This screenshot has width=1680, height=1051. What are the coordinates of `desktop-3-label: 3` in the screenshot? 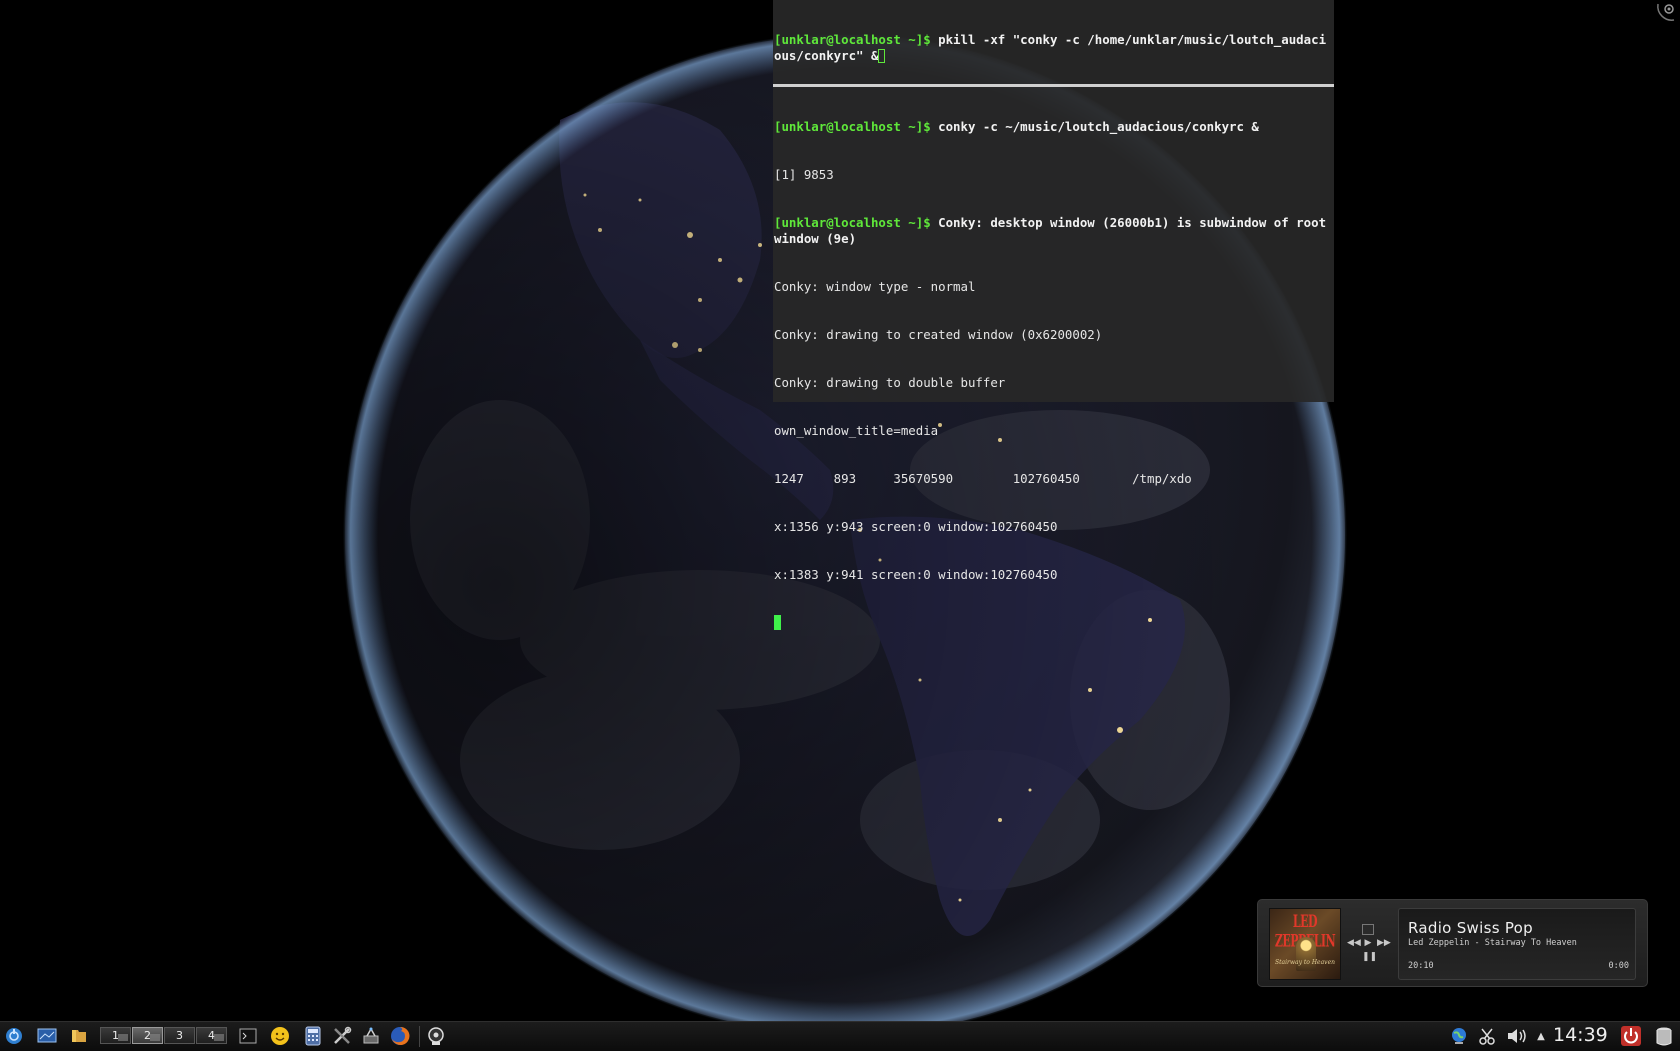 It's located at (179, 1035).